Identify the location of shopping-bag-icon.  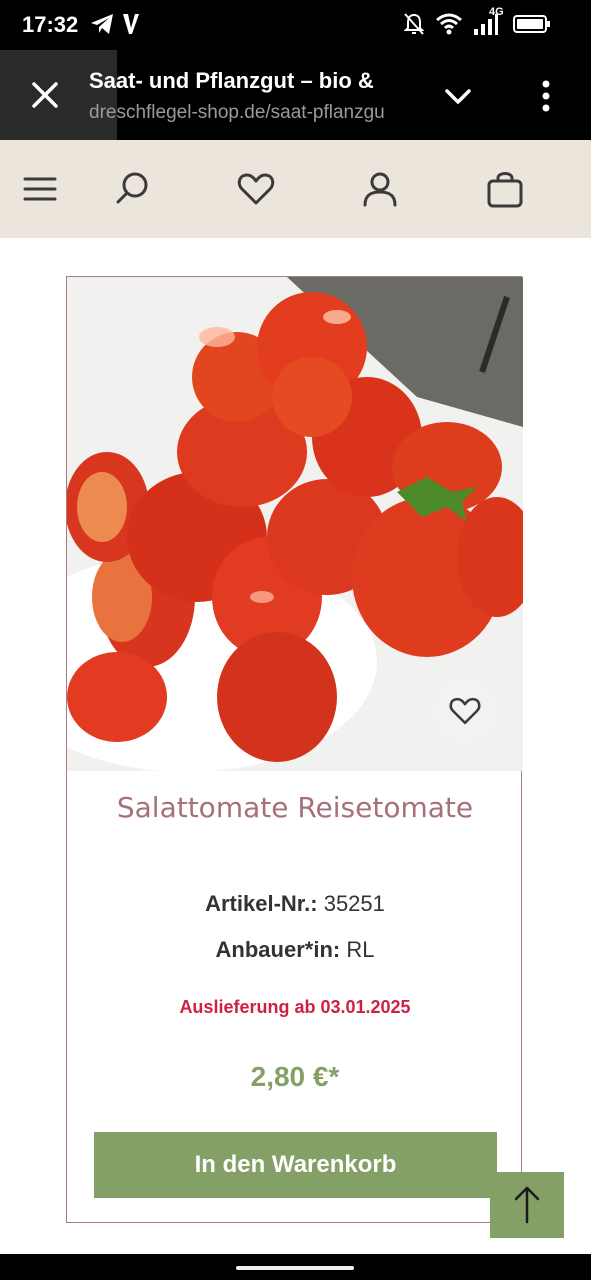
(505, 189).